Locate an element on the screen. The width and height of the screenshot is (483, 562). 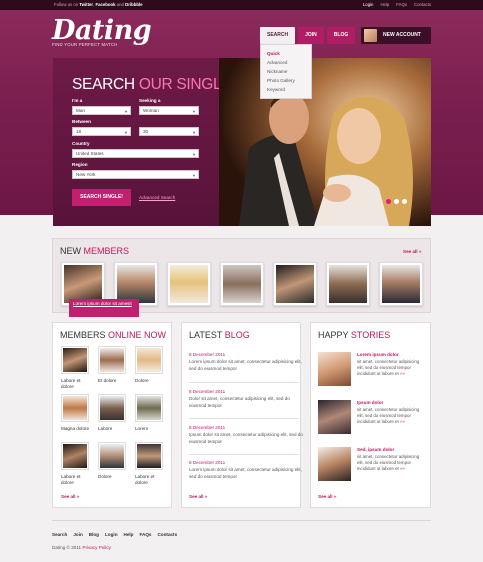
seeking-select: Woman ▼ is located at coordinates (169, 110).